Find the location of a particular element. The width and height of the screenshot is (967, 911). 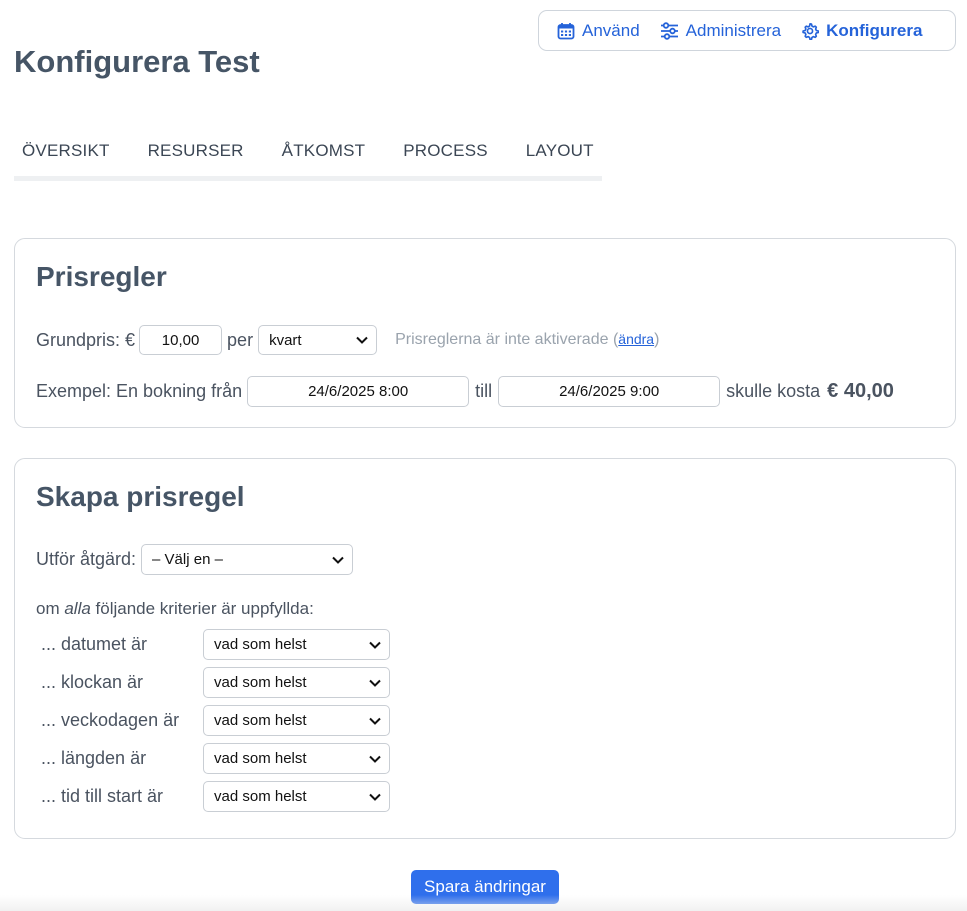

calendar-icon is located at coordinates (566, 30).